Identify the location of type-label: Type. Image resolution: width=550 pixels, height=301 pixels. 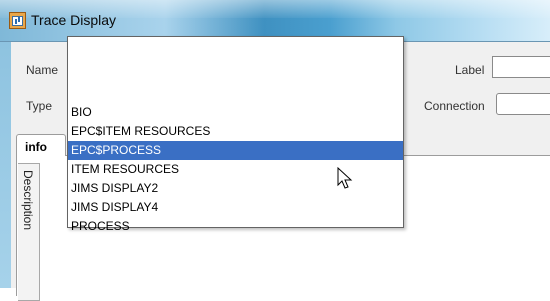
(39, 106).